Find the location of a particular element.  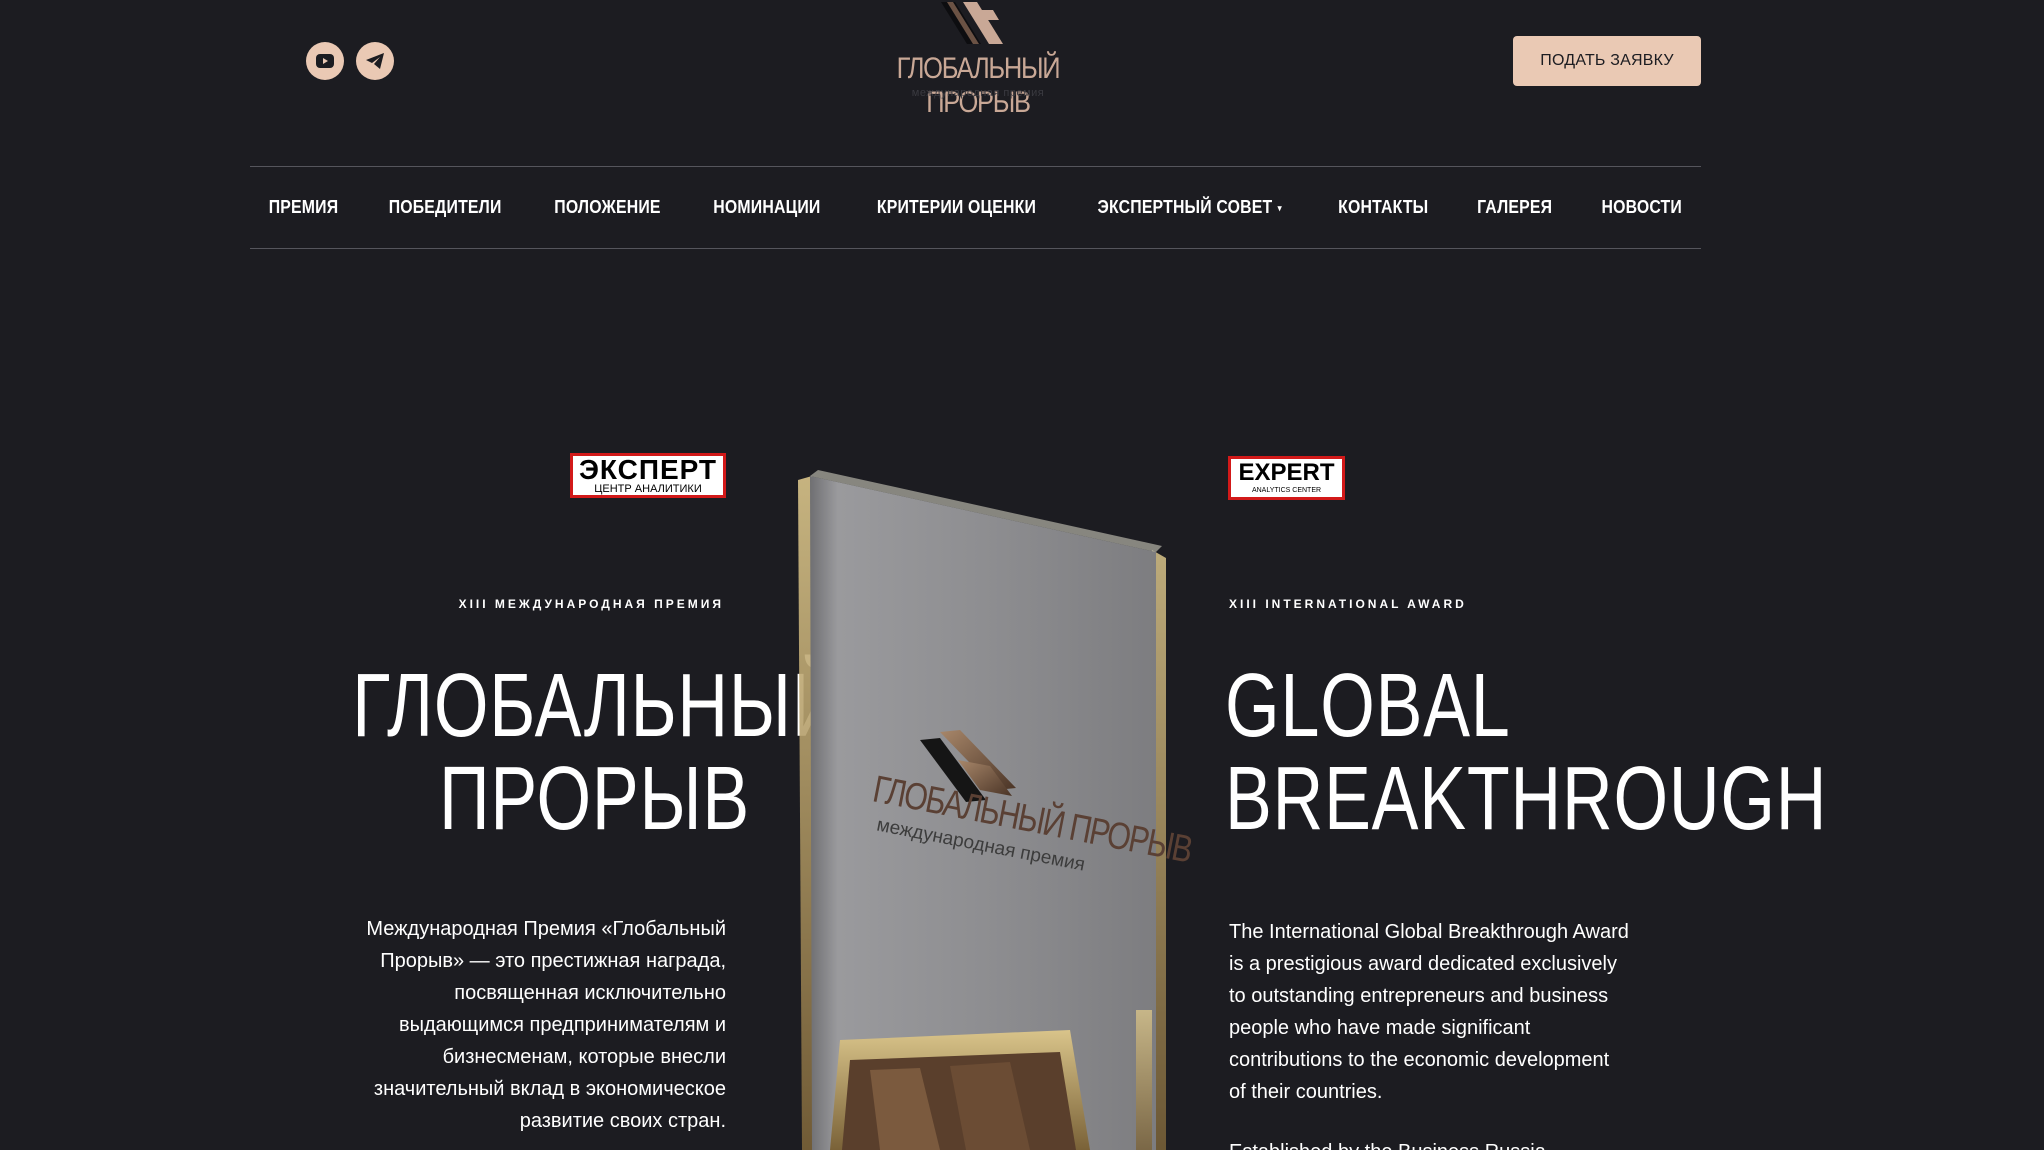

nav-item-winners: ПОБЕДИТЕЛИ is located at coordinates (445, 207).